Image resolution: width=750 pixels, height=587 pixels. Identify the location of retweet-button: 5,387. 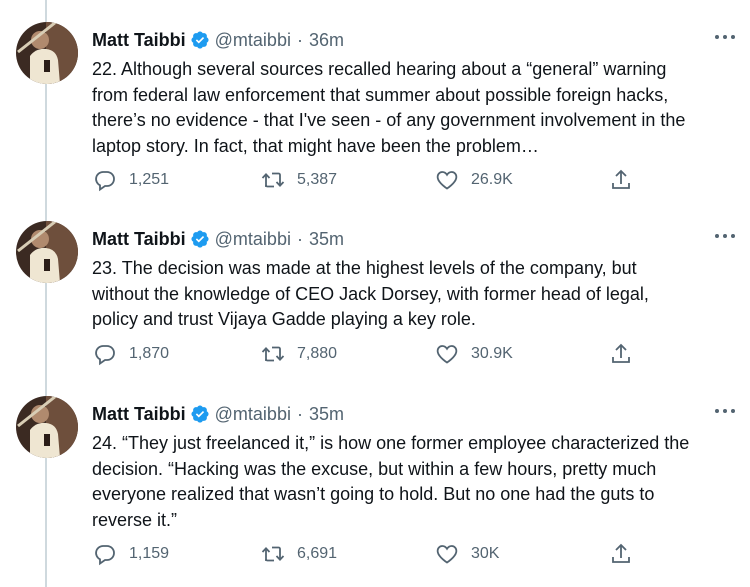
(299, 180).